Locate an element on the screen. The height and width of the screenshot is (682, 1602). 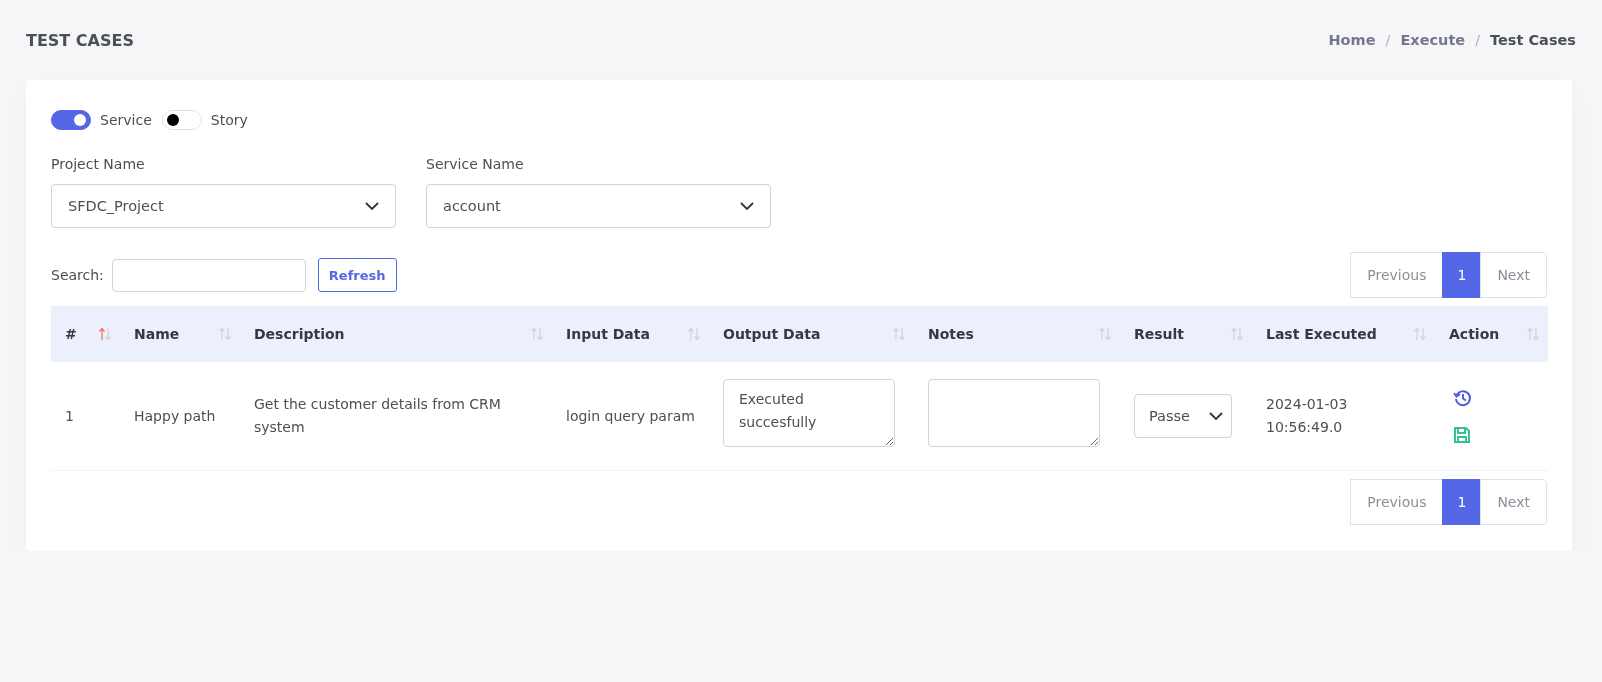
refresh-button: Refresh is located at coordinates (357, 275).